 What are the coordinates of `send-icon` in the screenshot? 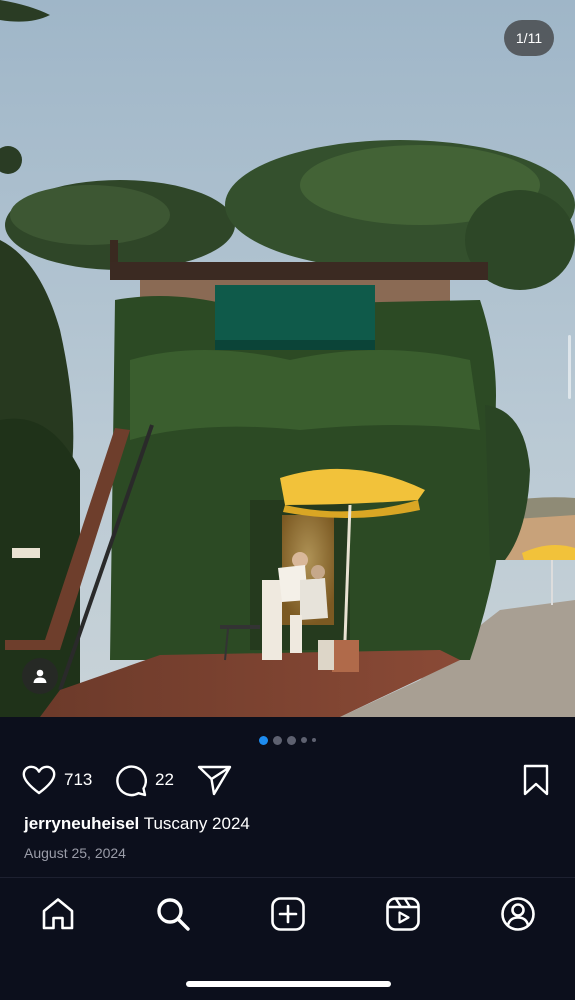 It's located at (214, 780).